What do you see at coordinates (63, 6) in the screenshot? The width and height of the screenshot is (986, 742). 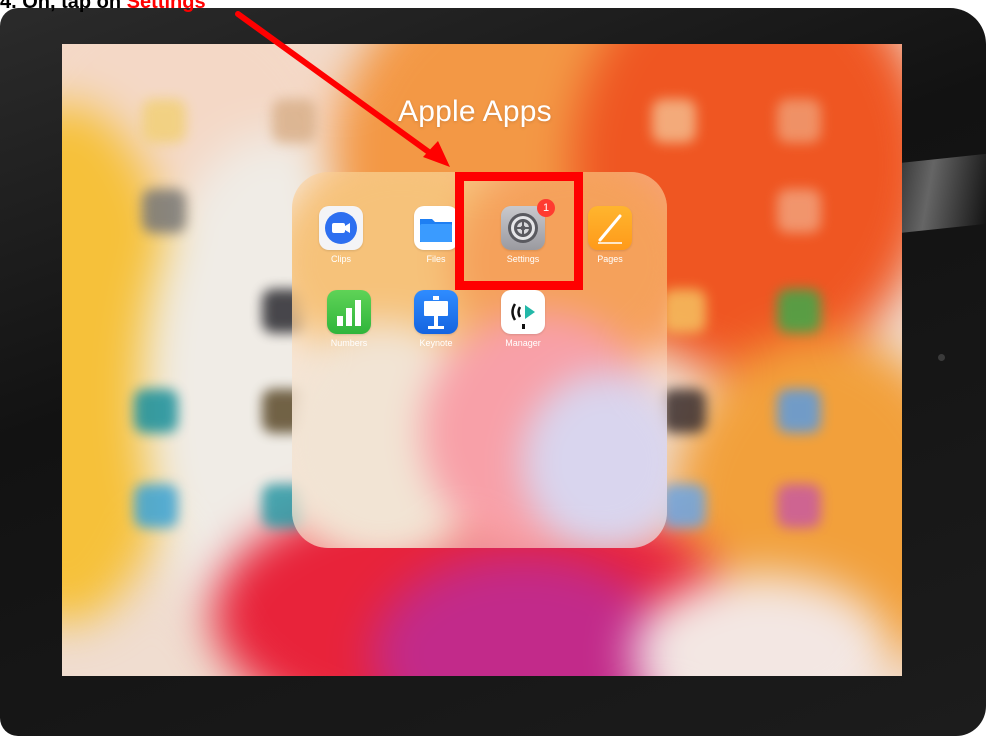 I see `instruction-prefix: 4. On, tap on` at bounding box center [63, 6].